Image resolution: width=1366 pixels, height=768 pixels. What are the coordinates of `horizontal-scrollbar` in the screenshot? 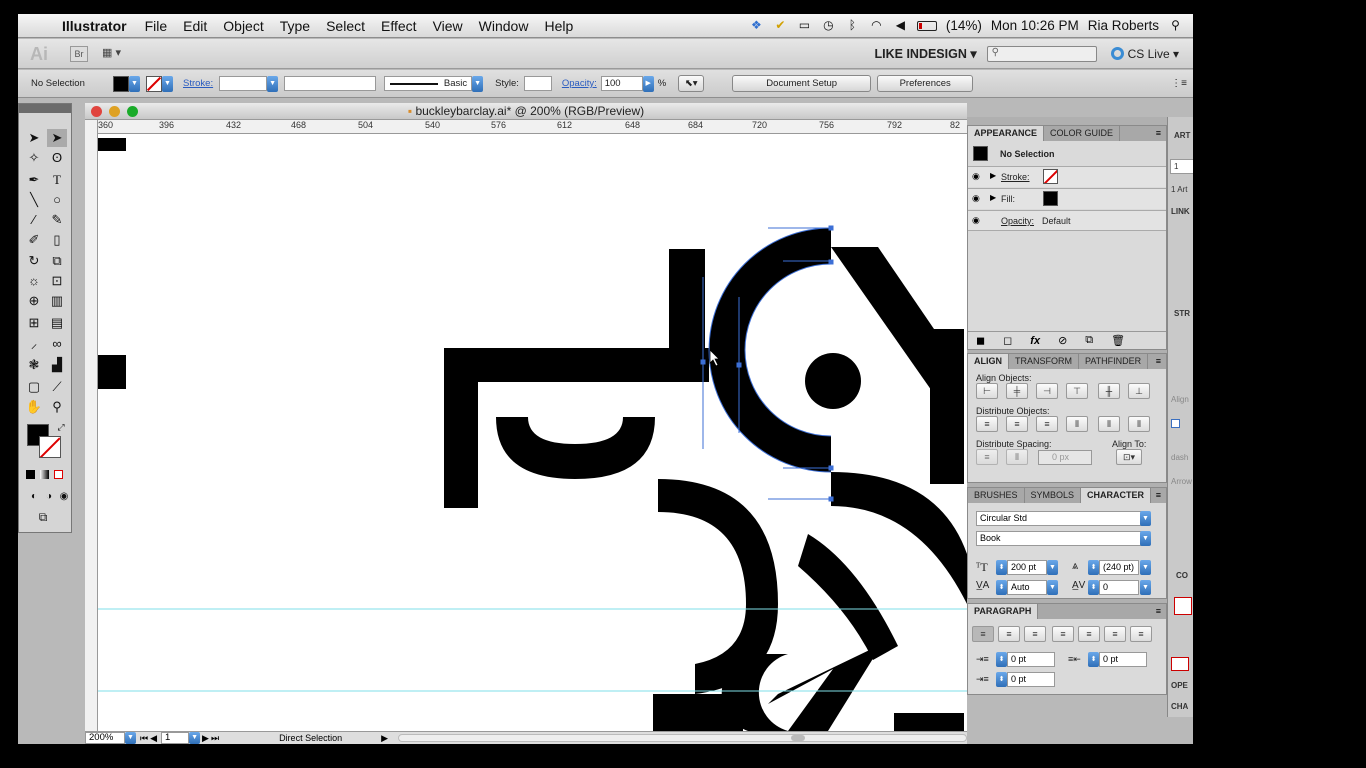 It's located at (682, 738).